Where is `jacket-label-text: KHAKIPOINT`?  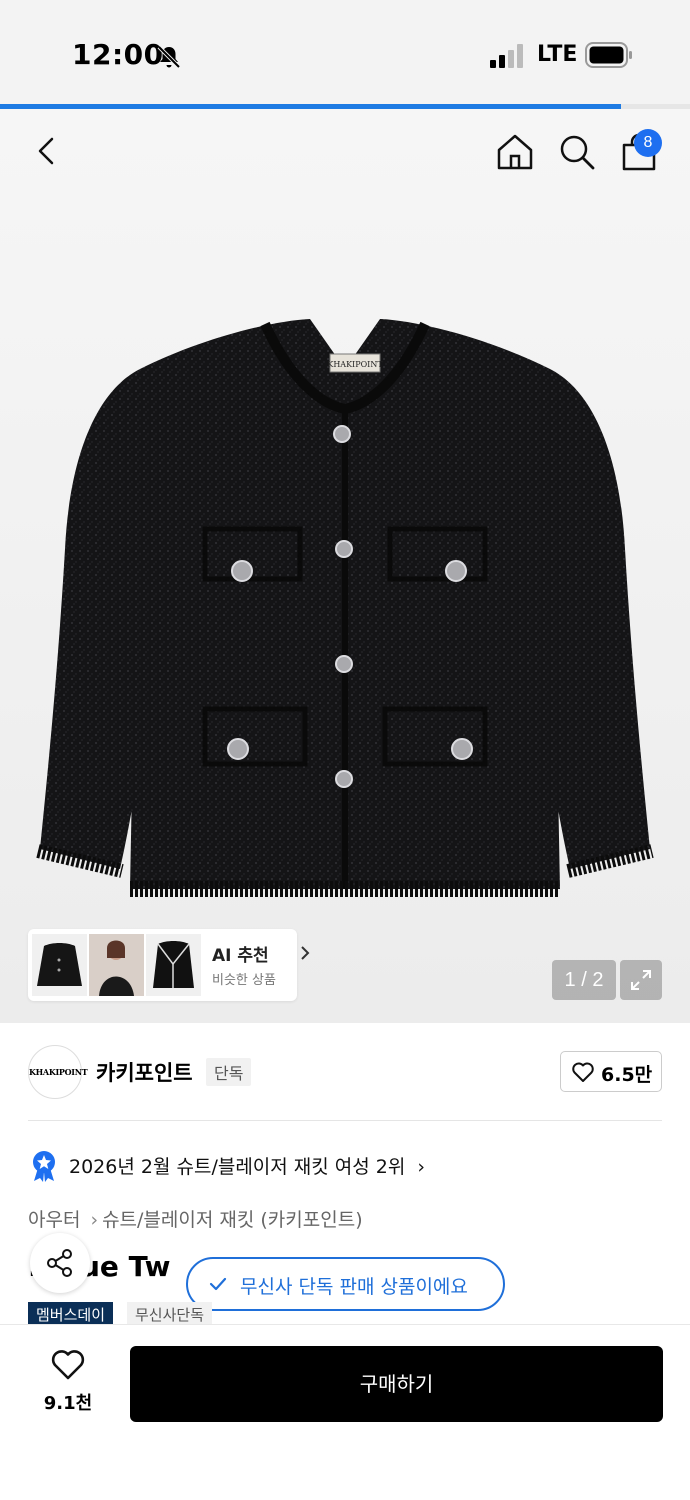 jacket-label-text: KHAKIPOINT is located at coordinates (355, 364).